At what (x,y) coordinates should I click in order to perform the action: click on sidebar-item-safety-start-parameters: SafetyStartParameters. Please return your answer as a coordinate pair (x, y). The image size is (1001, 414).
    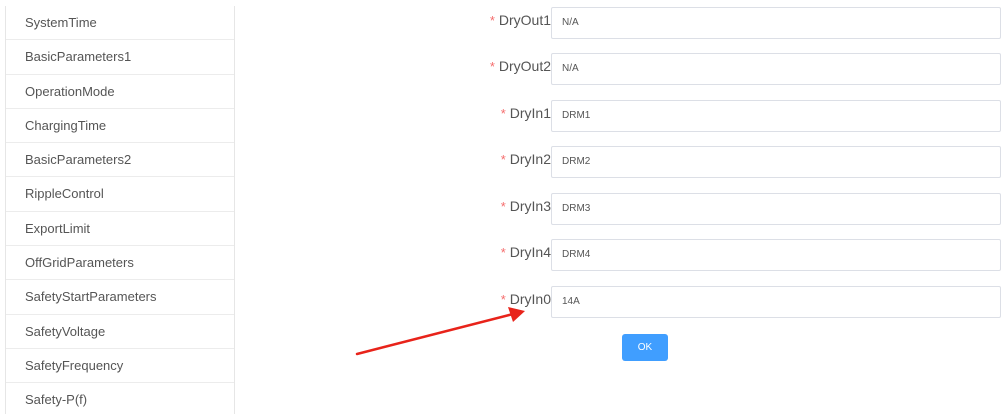
    Looking at the image, I should click on (120, 297).